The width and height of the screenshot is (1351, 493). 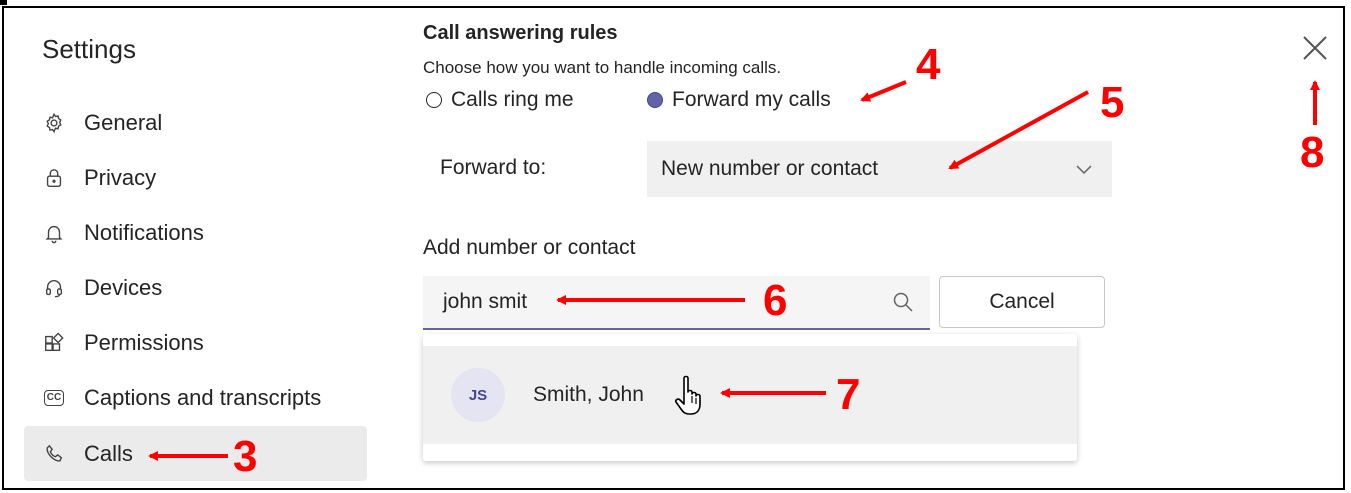 What do you see at coordinates (688, 395) in the screenshot?
I see `hand-cursor-icon` at bounding box center [688, 395].